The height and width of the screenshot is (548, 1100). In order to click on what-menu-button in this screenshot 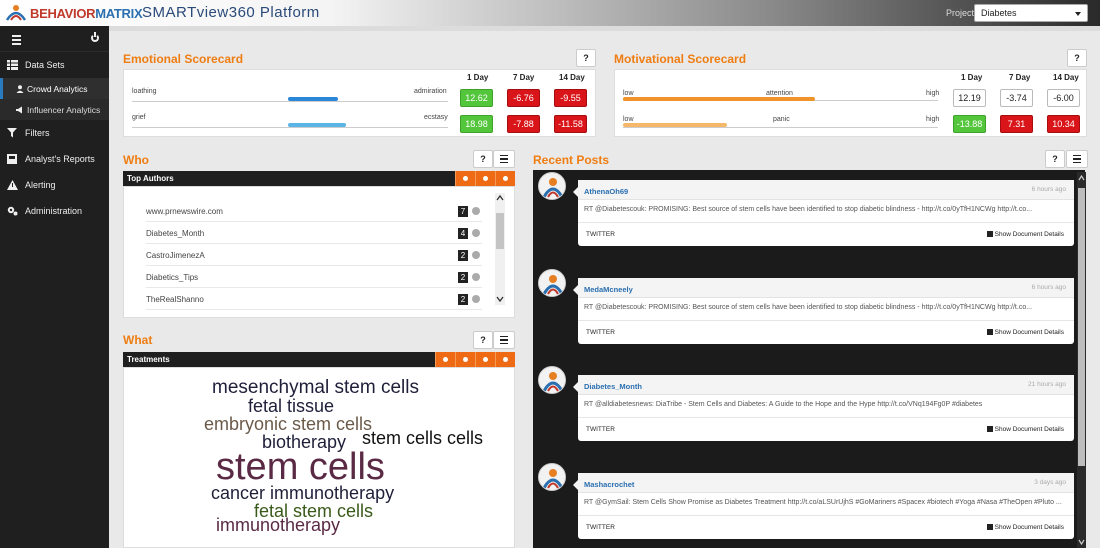, I will do `click(504, 340)`.